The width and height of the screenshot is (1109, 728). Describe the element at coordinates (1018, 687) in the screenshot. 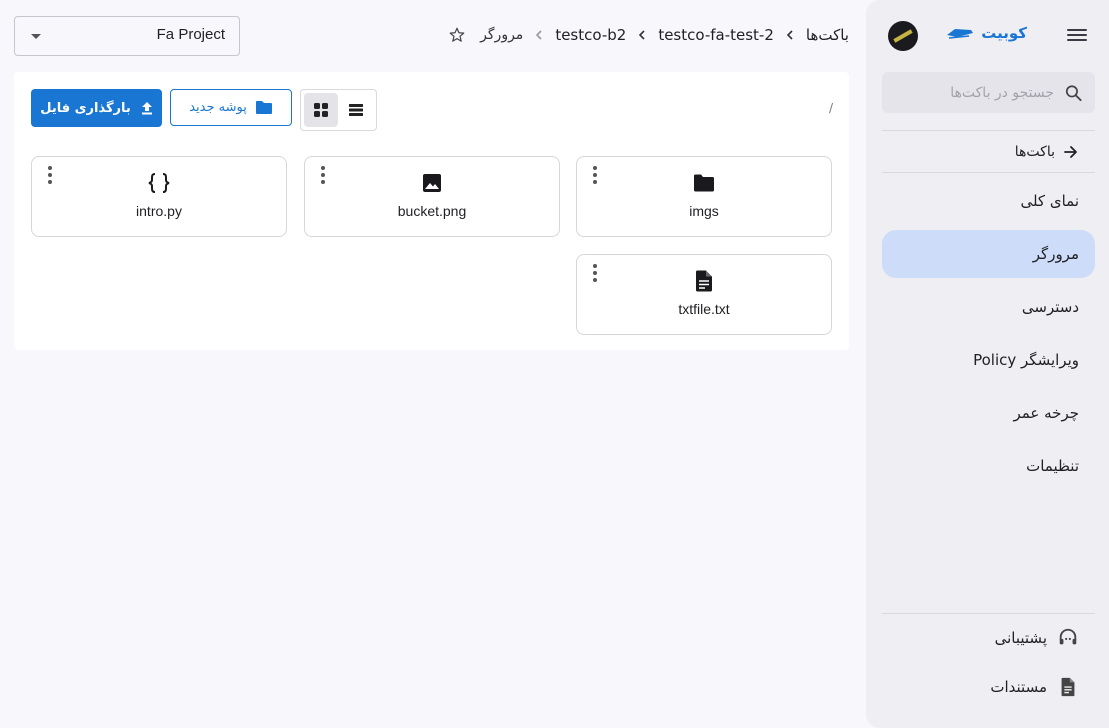

I see `docs-label: مستندات` at that location.